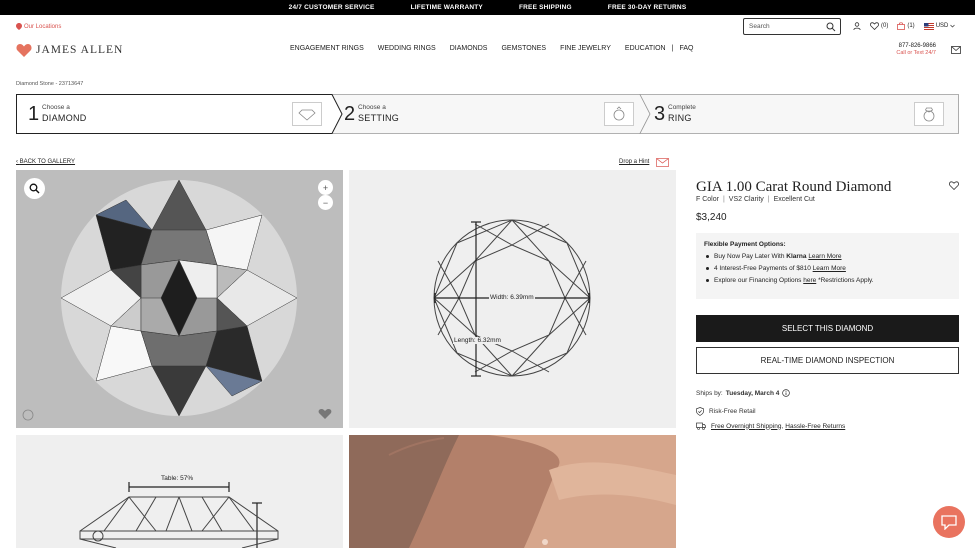 The image size is (975, 548). I want to click on klarna-text: Buy Now Pay Later With, so click(749, 256).